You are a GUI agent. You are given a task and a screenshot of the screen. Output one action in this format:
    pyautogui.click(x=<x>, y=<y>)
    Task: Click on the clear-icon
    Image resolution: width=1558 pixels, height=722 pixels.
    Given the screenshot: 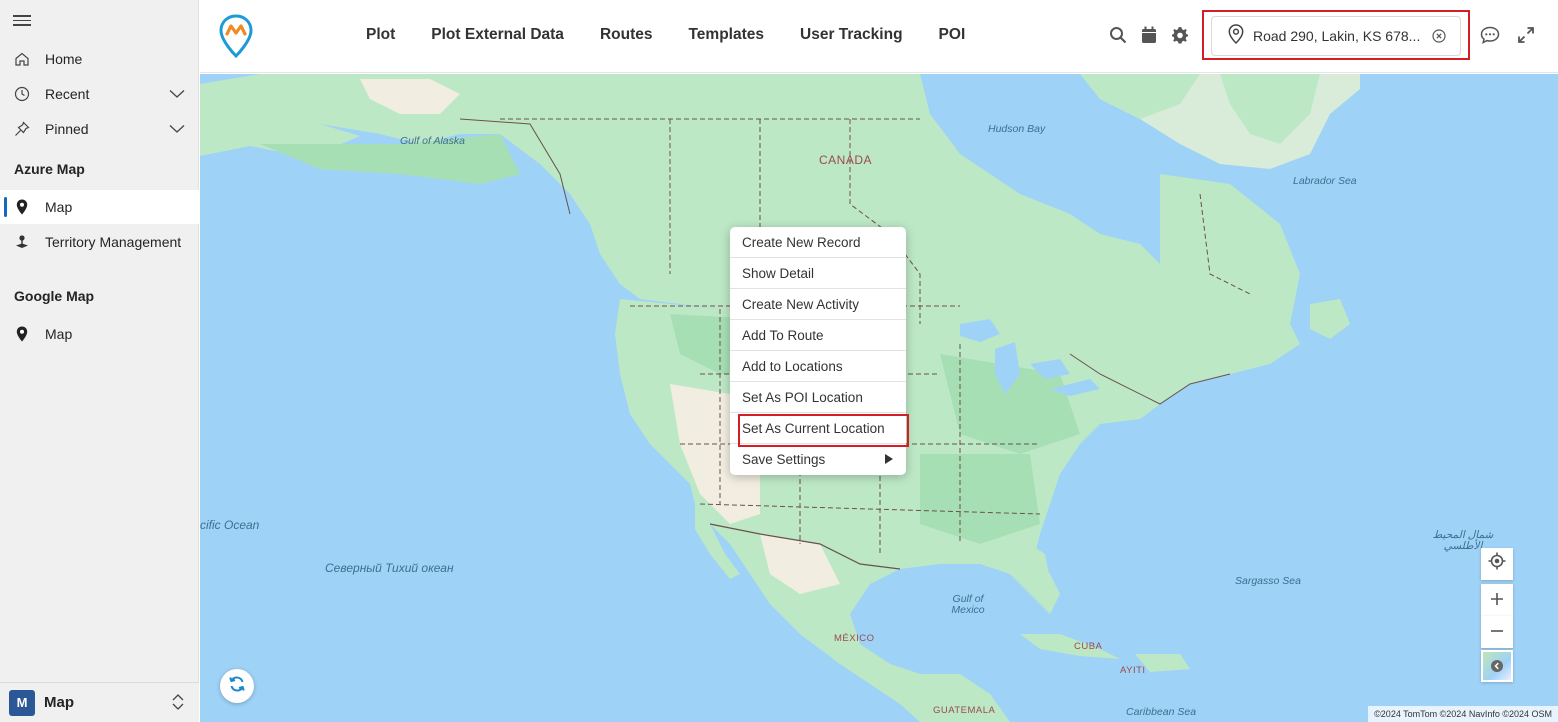 What is the action you would take?
    pyautogui.click(x=1439, y=38)
    